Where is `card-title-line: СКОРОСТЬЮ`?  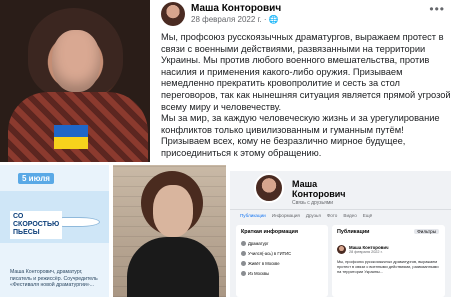
card-title-line: СКОРОСТЬЮ is located at coordinates (36, 224).